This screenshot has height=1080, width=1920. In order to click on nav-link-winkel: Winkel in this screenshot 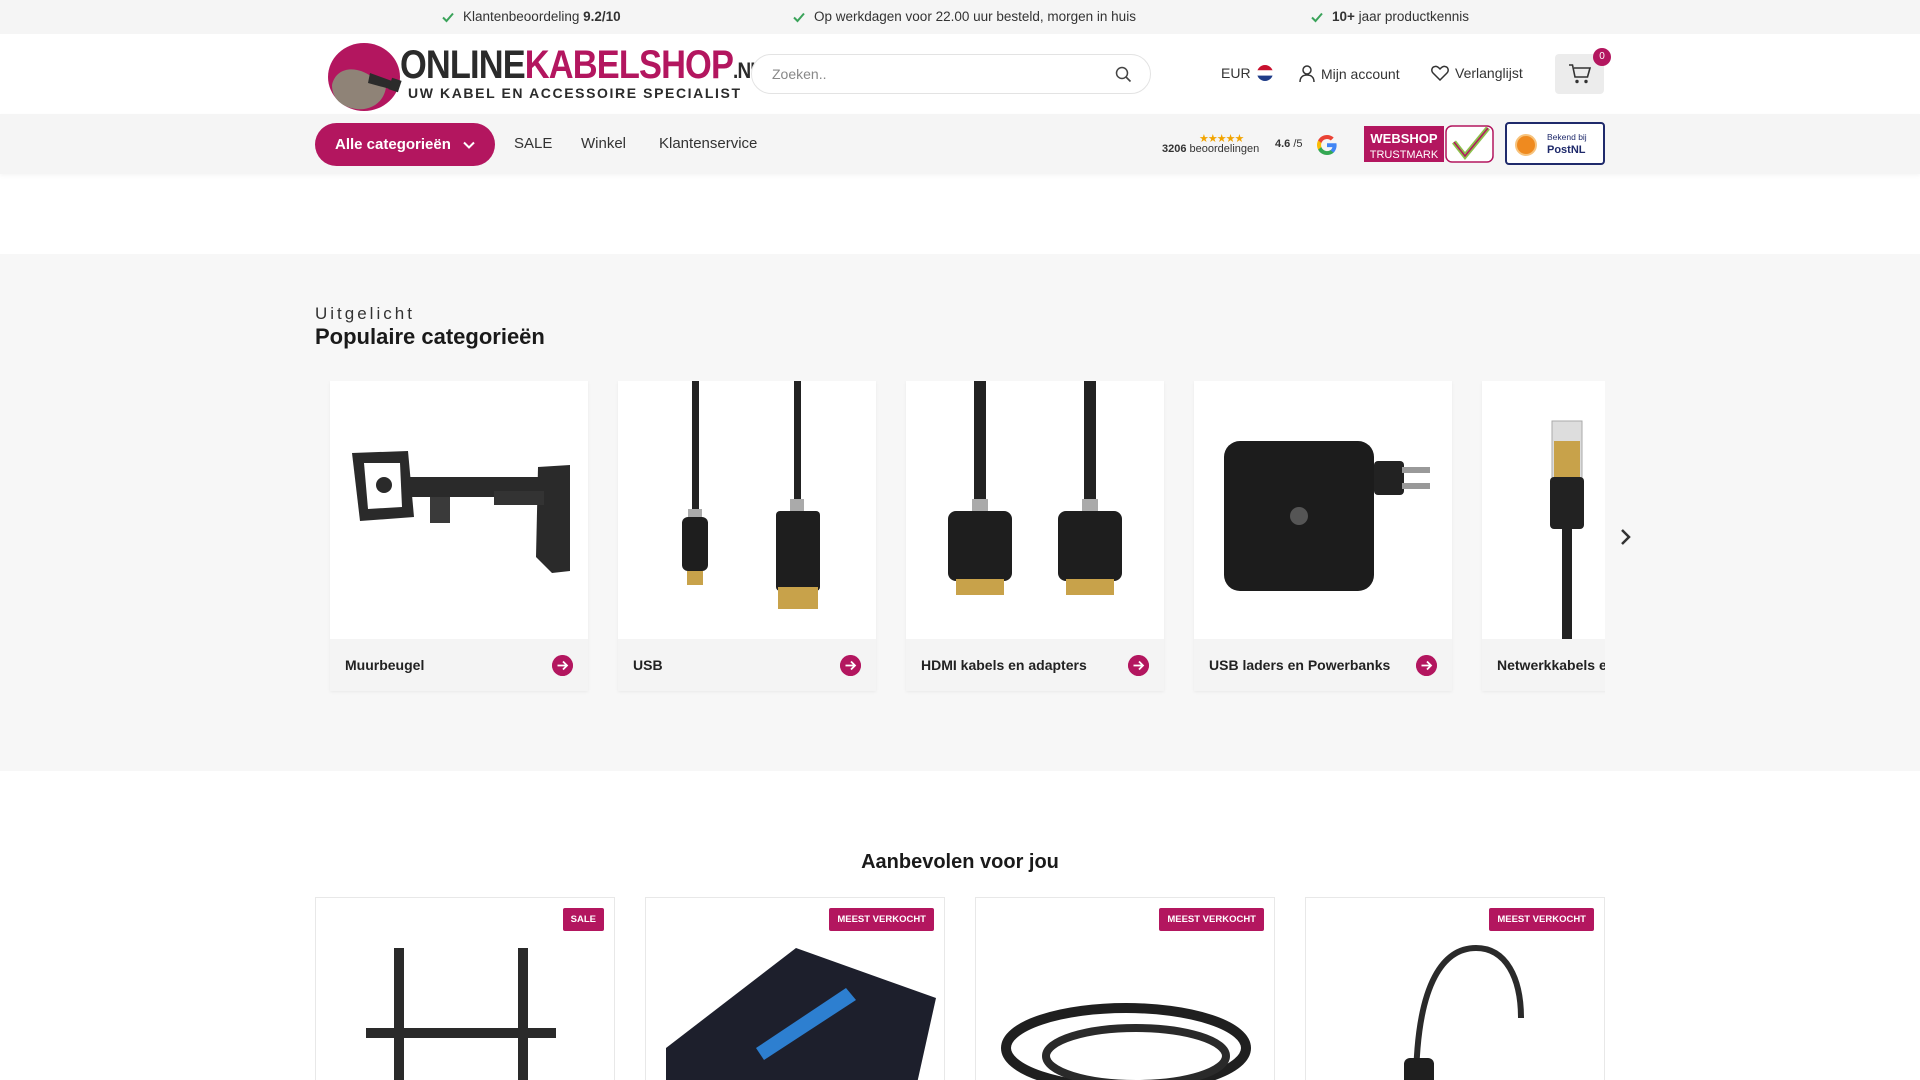, I will do `click(603, 143)`.